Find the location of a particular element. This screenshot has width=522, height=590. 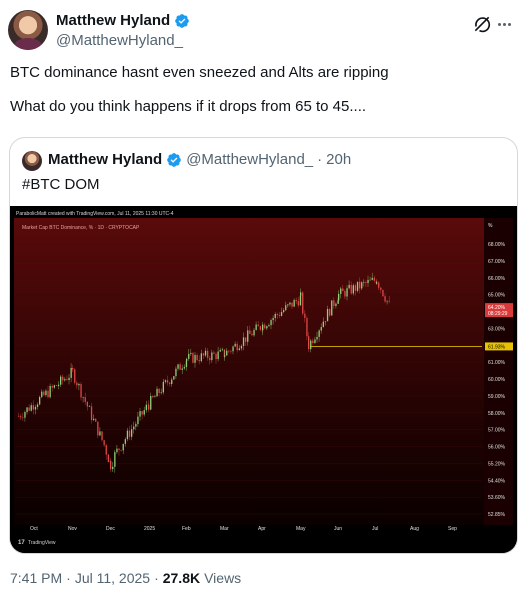

views-count: 27.8K is located at coordinates (181, 578).